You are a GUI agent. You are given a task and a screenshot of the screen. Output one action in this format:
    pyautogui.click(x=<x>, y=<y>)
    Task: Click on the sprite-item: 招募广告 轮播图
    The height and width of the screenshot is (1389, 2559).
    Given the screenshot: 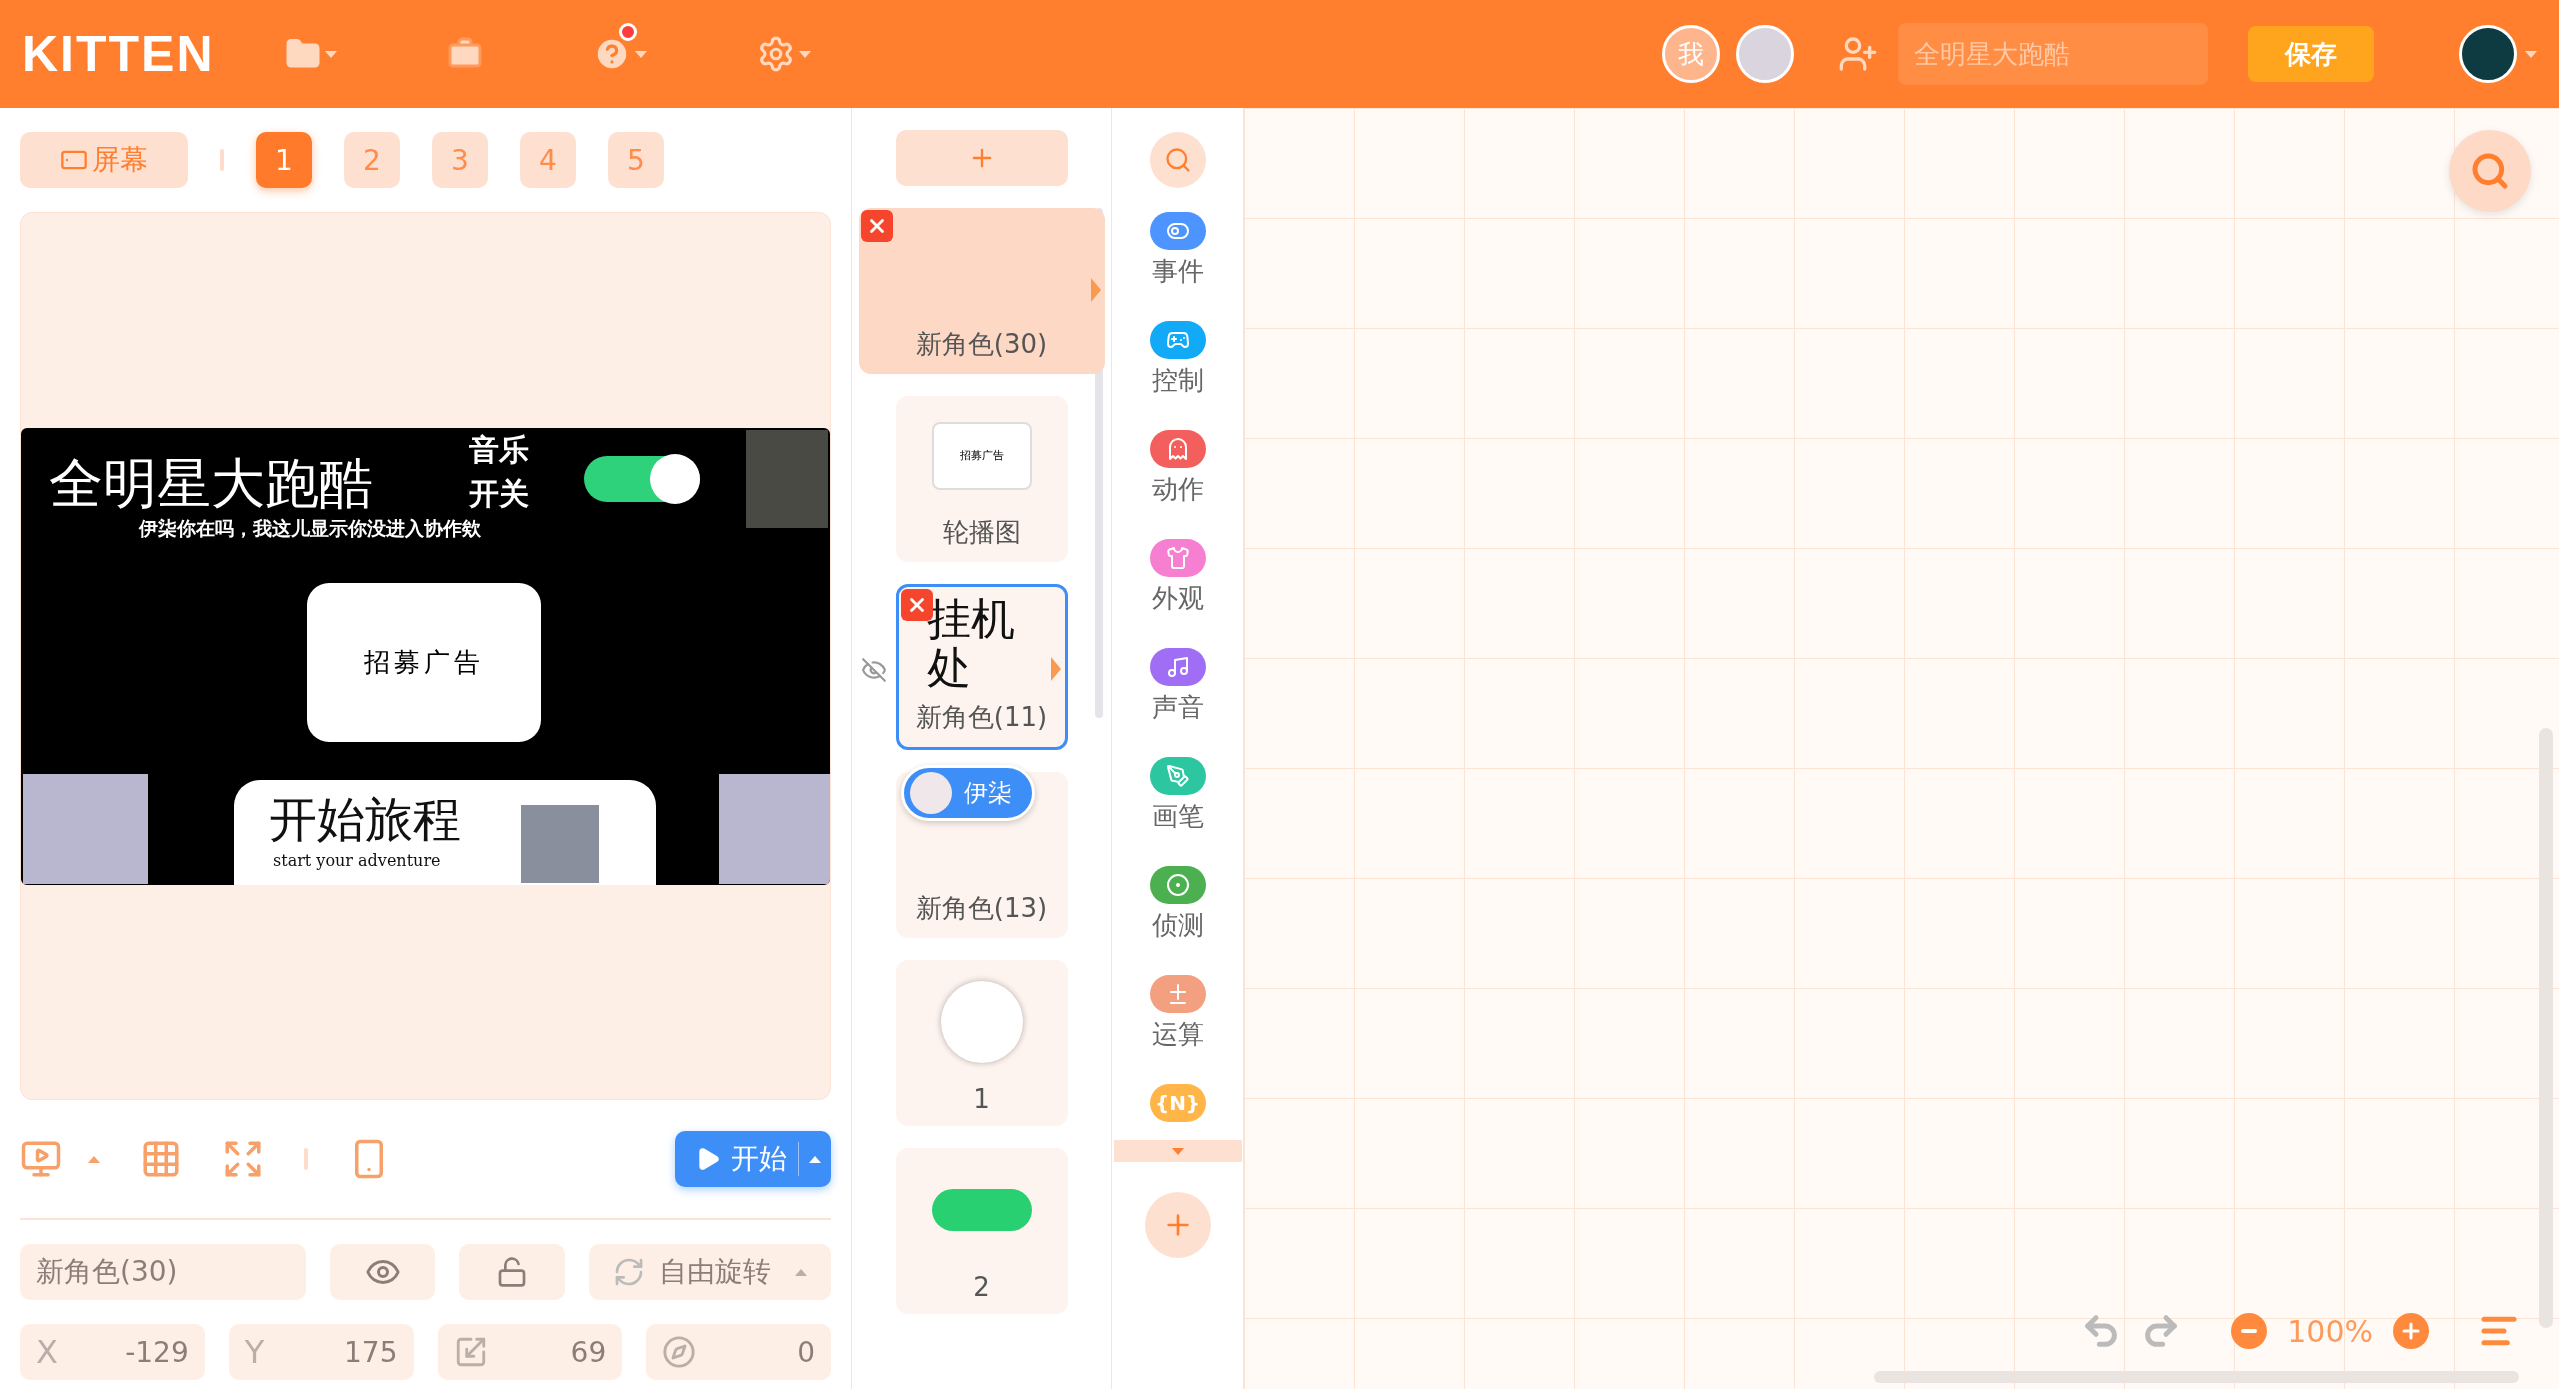 What is the action you would take?
    pyautogui.click(x=981, y=479)
    